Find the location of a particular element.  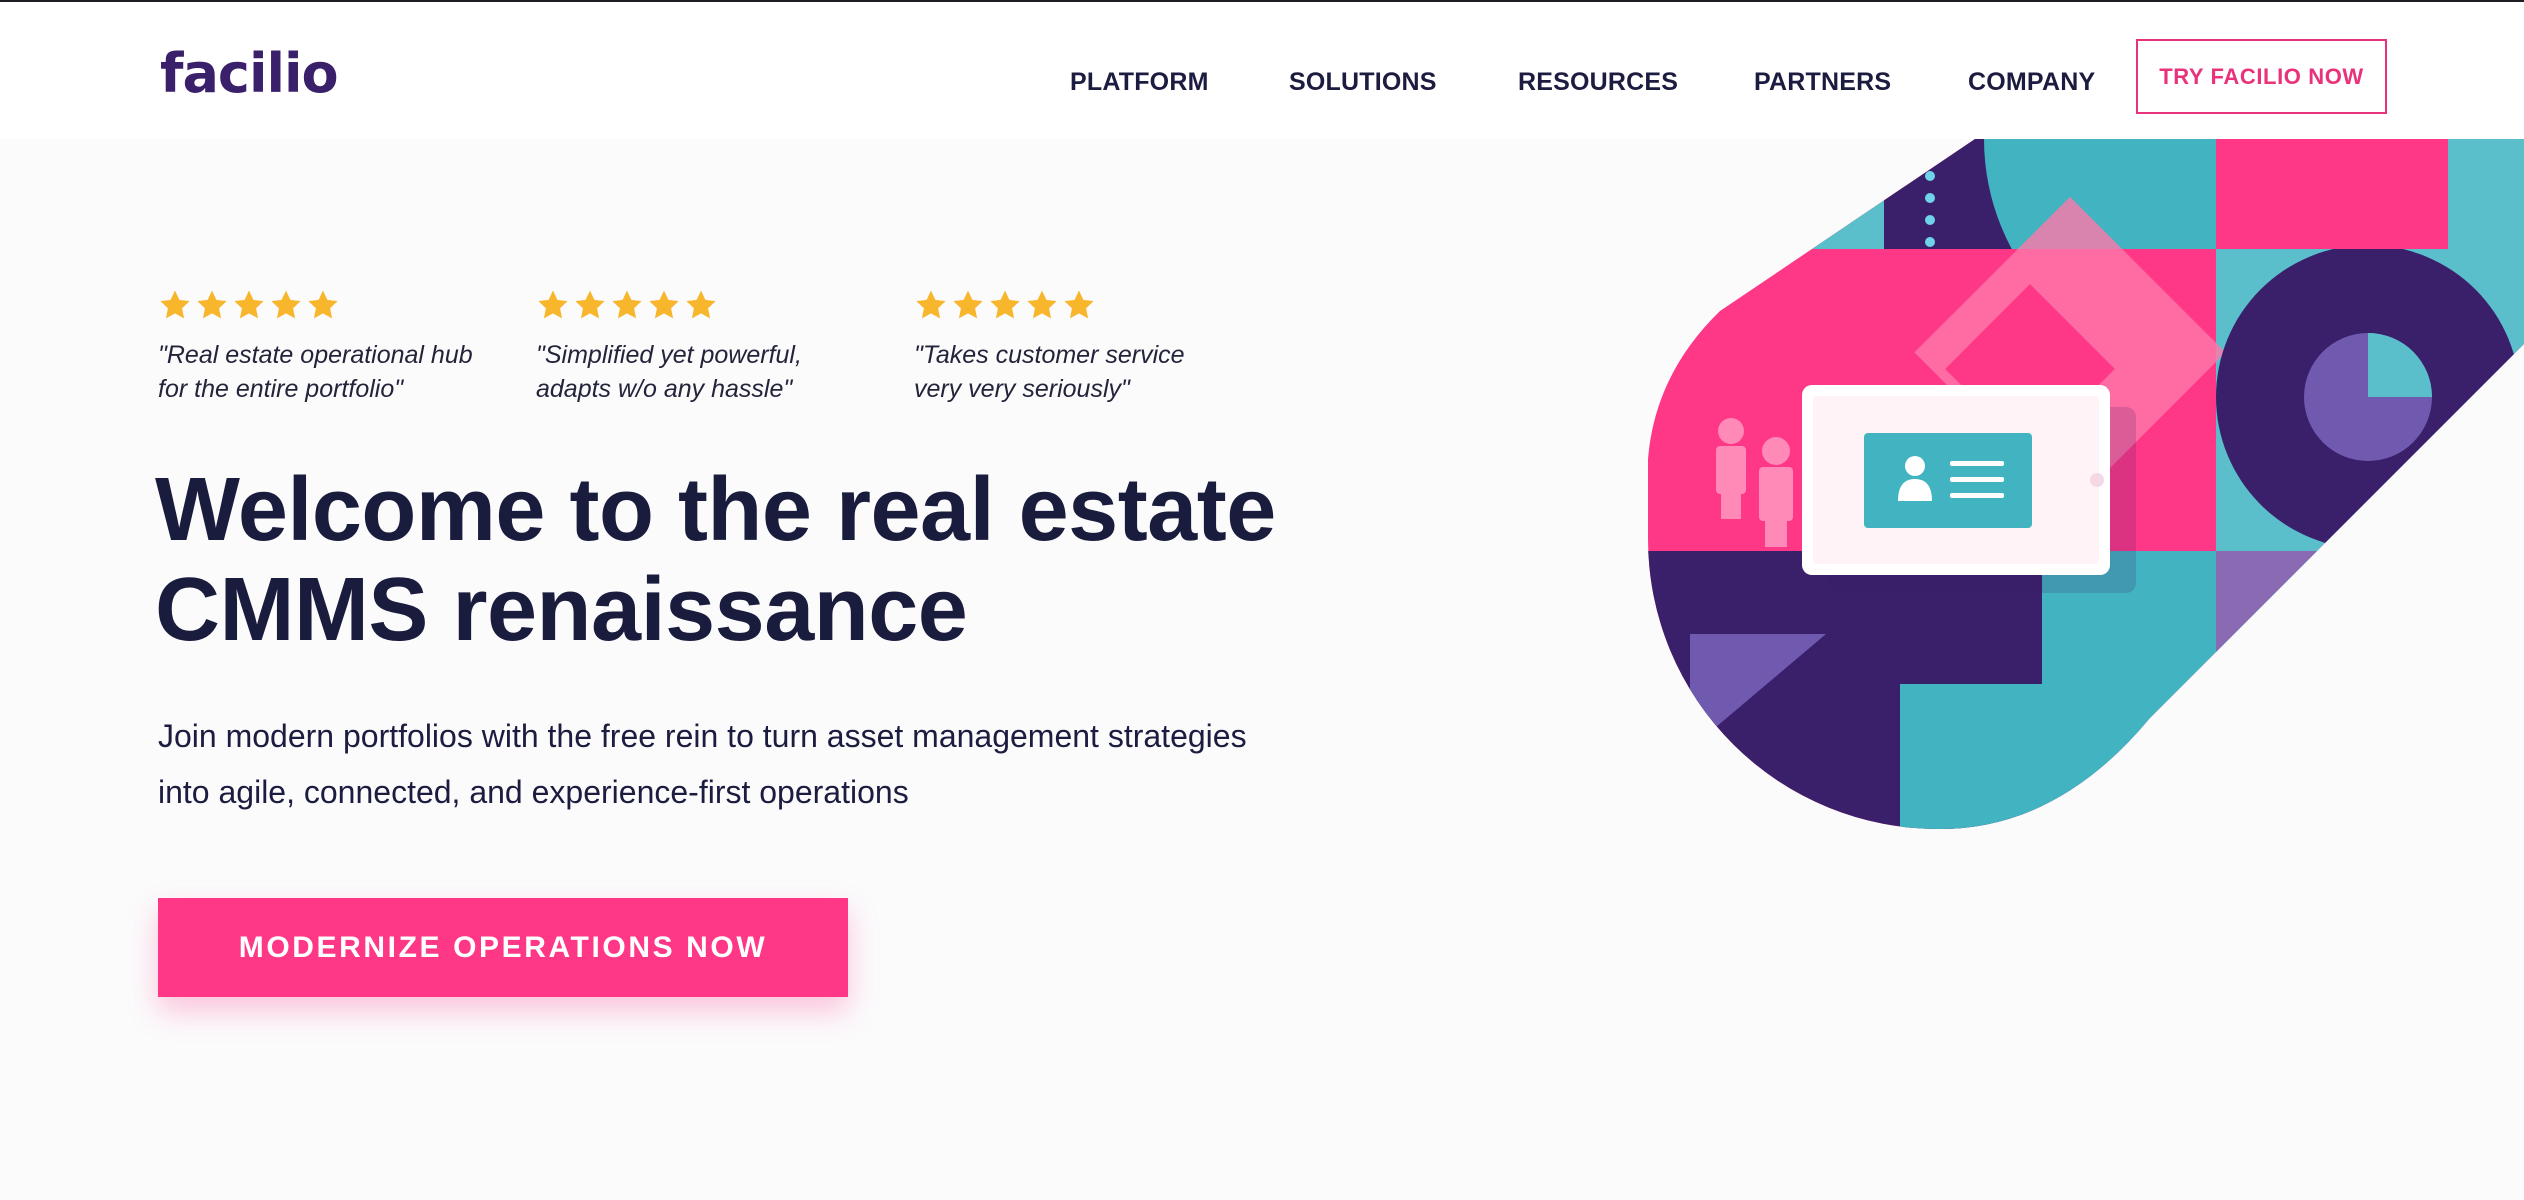

try-facilio-button: TRY FACILIO NOW is located at coordinates (2261, 76).